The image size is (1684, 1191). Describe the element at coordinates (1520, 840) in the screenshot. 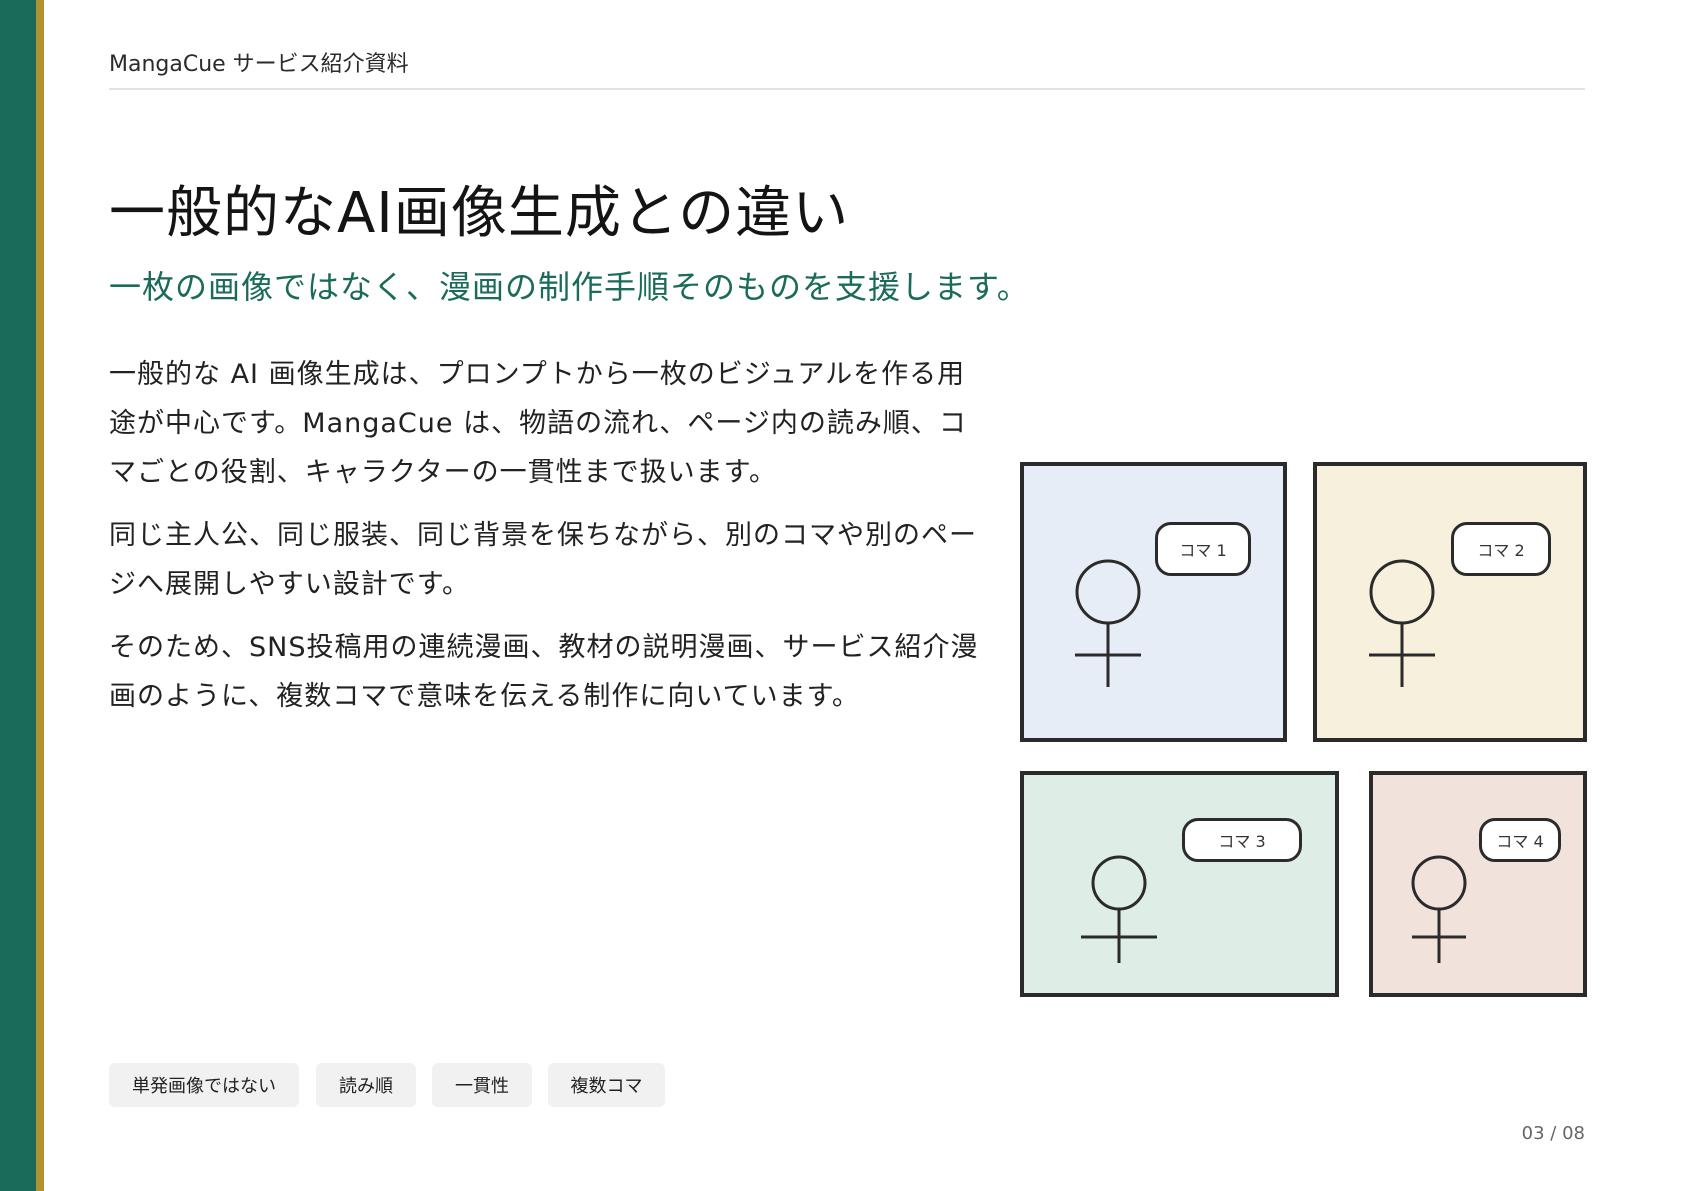

I see `speech-bubble-4: コマ 4` at that location.